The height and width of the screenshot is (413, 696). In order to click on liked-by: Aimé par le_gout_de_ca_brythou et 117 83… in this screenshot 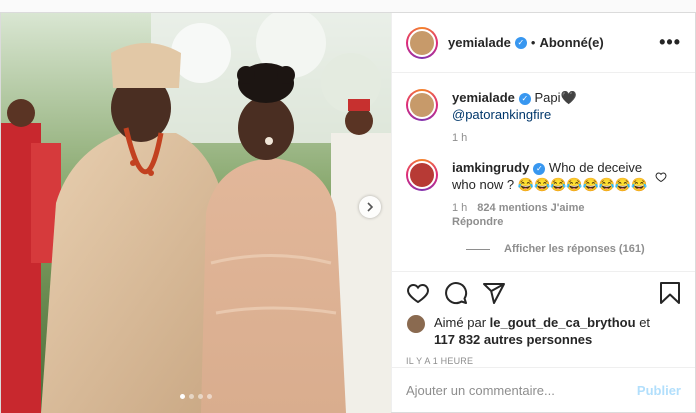, I will do `click(543, 331)`.